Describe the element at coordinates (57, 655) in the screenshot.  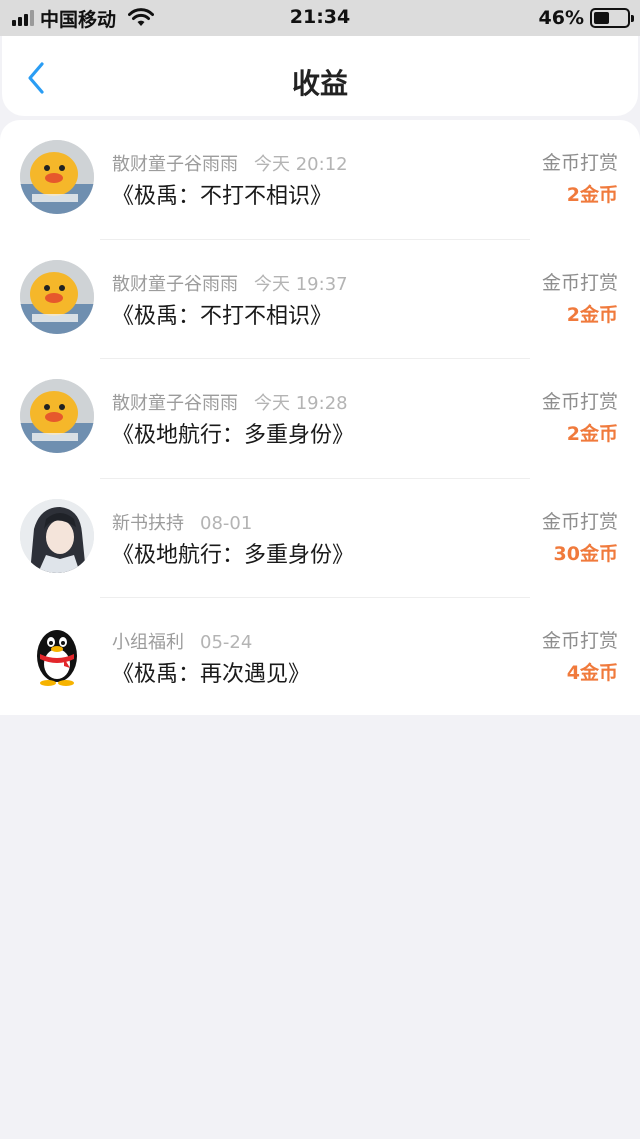
I see `penguin-avatar` at that location.